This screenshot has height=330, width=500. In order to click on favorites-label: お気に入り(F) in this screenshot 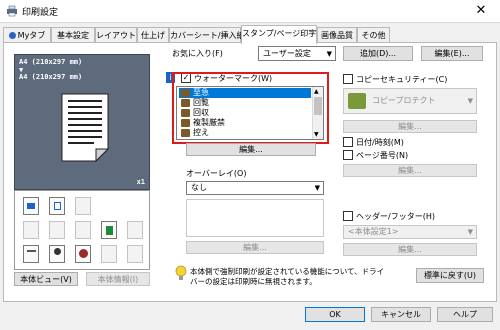, I will do `click(197, 53)`.